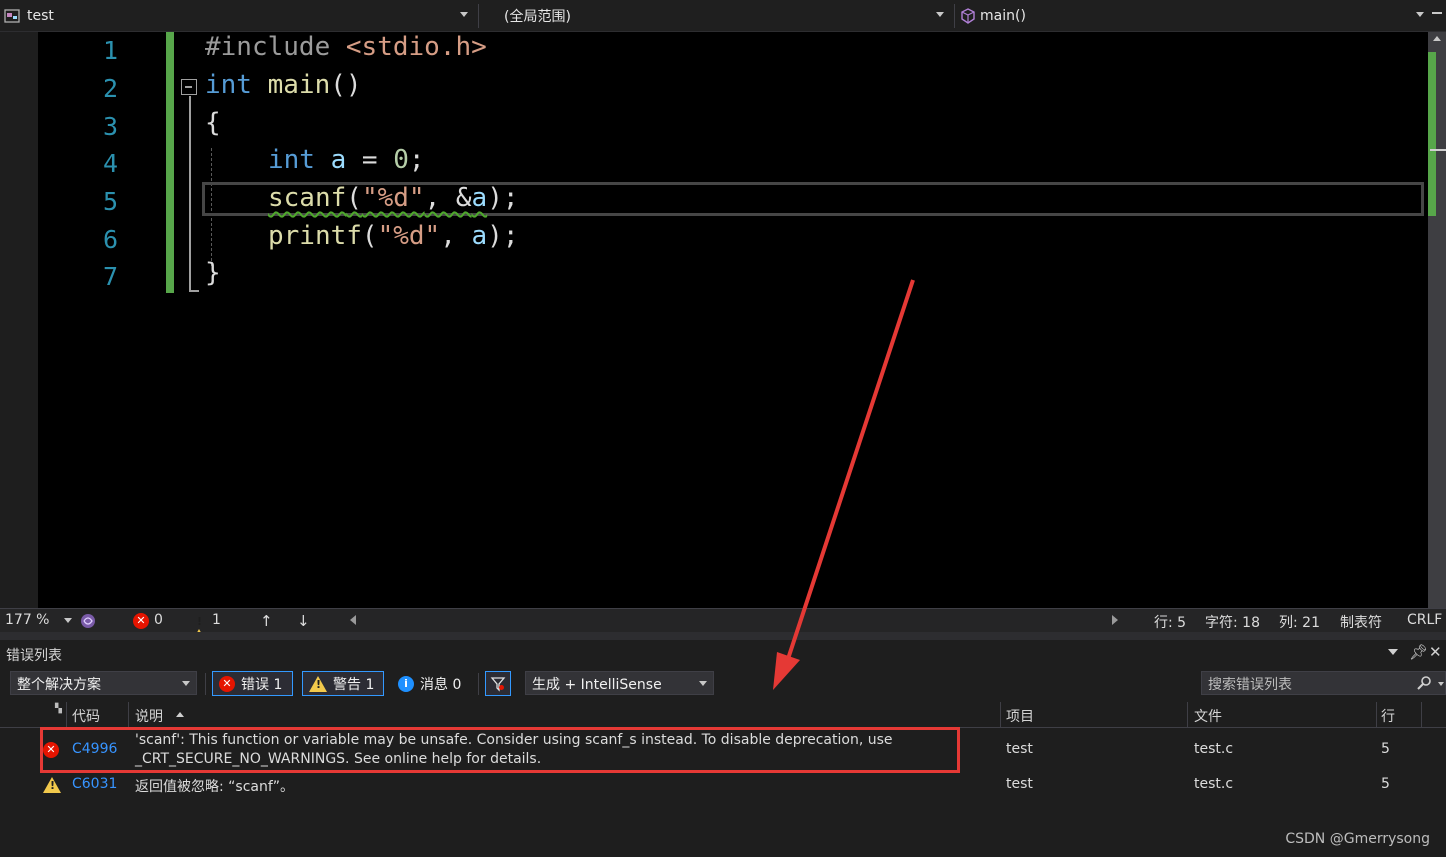 This screenshot has height=857, width=1446. I want to click on errors-filter-button: ✕ 错误 1, so click(252, 683).